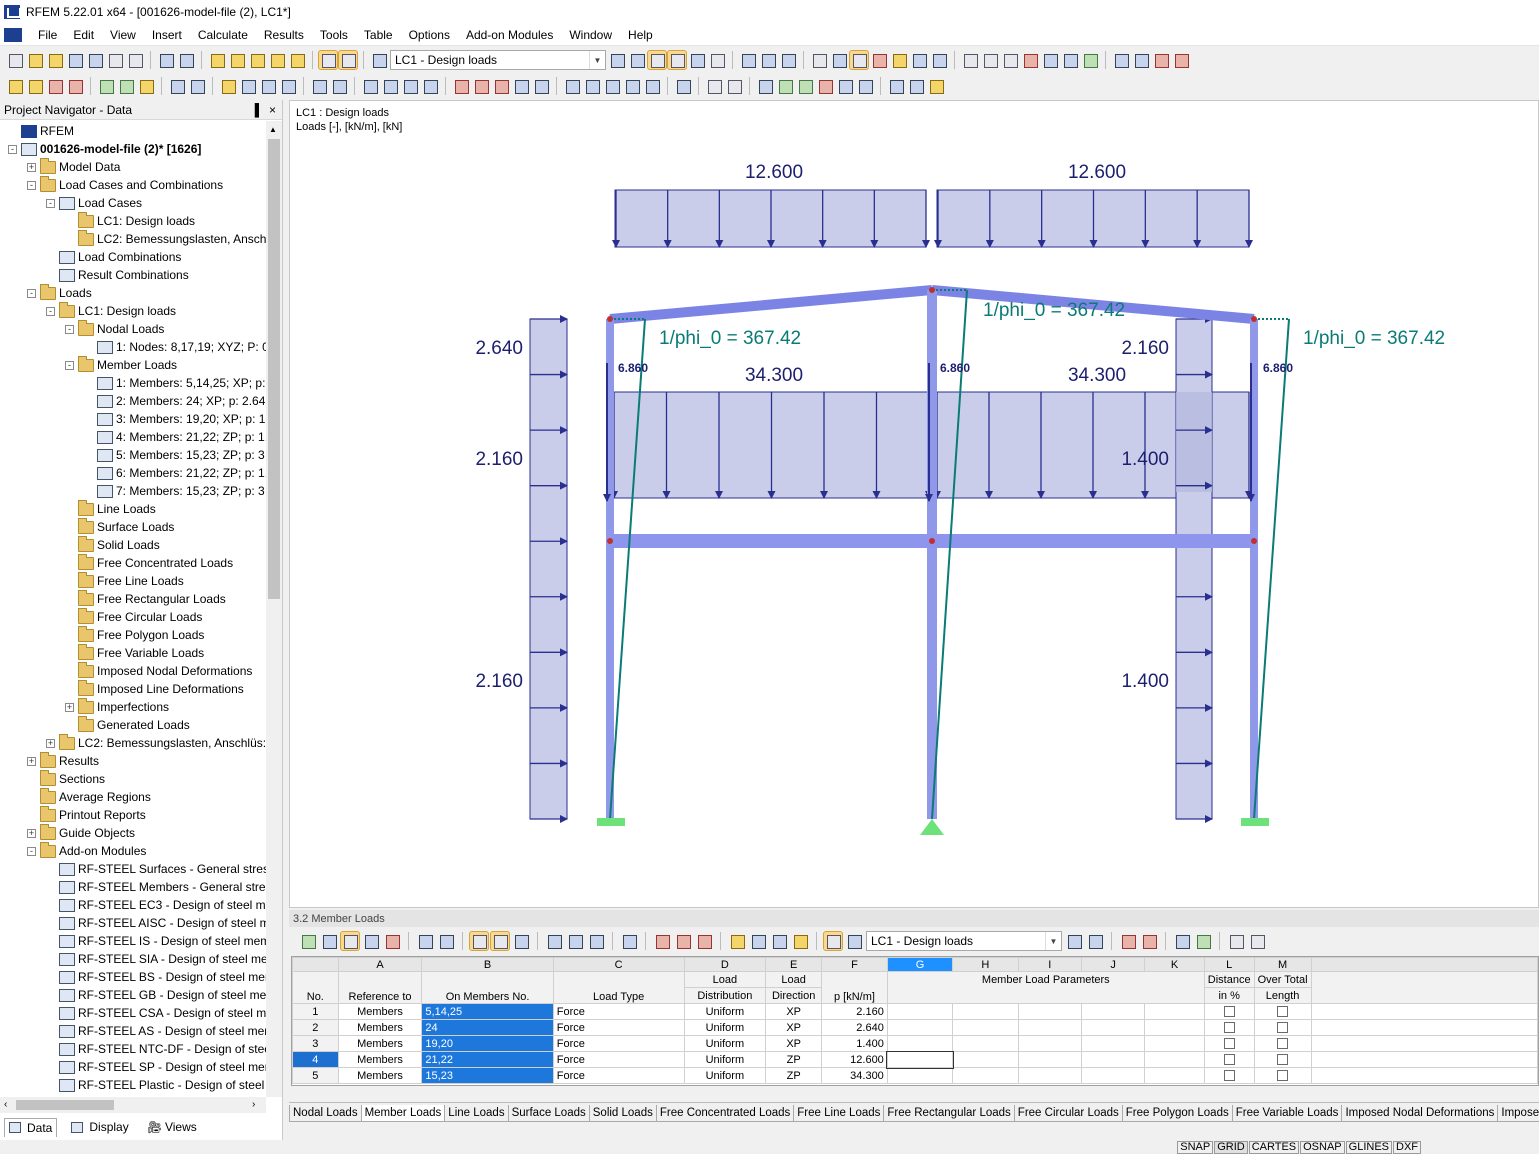 Image resolution: width=1539 pixels, height=1154 pixels. Describe the element at coordinates (273, 129) in the screenshot. I see `scroll-up-icon: ▲` at that location.